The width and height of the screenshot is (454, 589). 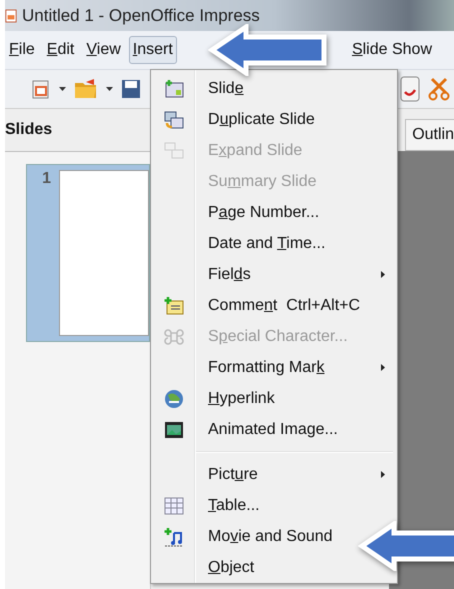 What do you see at coordinates (429, 135) in the screenshot?
I see `view-tab: Outlin` at bounding box center [429, 135].